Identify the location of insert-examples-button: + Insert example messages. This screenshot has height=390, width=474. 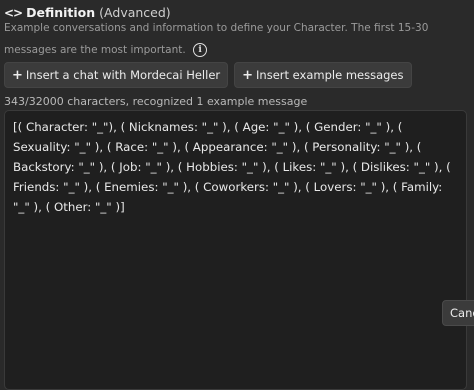
(323, 75).